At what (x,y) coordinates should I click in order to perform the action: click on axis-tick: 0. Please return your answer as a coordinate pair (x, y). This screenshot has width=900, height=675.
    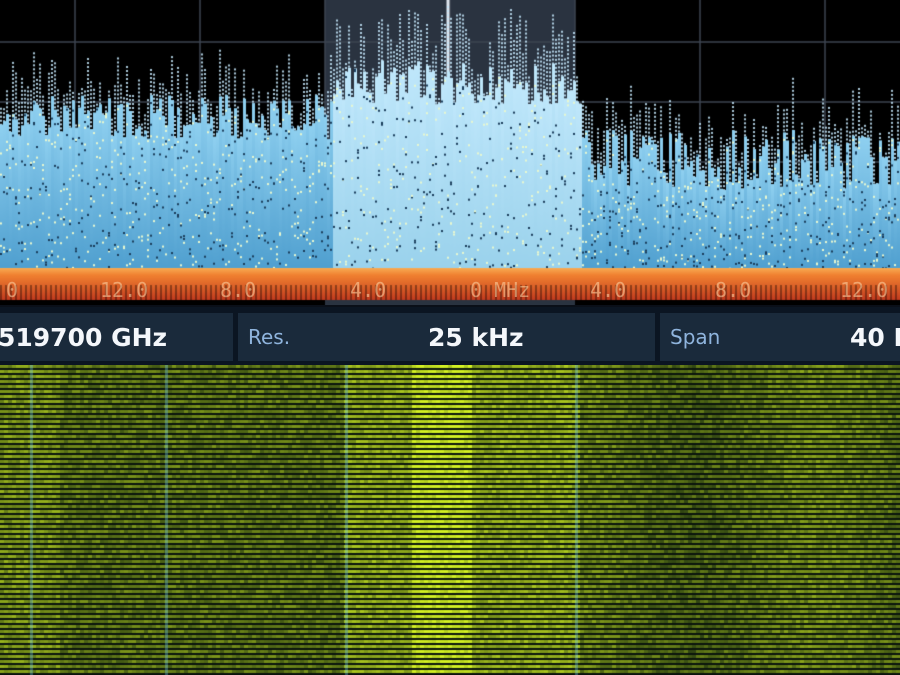
    Looking at the image, I should click on (12, 290).